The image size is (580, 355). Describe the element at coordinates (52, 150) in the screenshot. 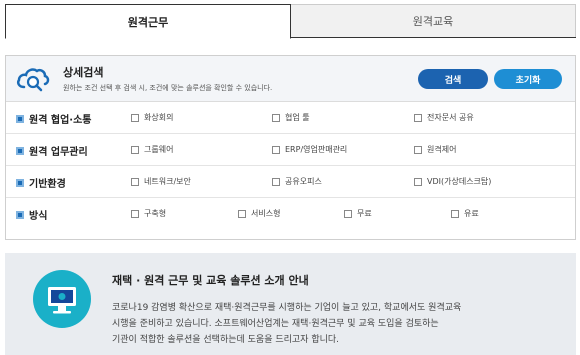

I see `filter-row-label: 원격 업무관리` at that location.